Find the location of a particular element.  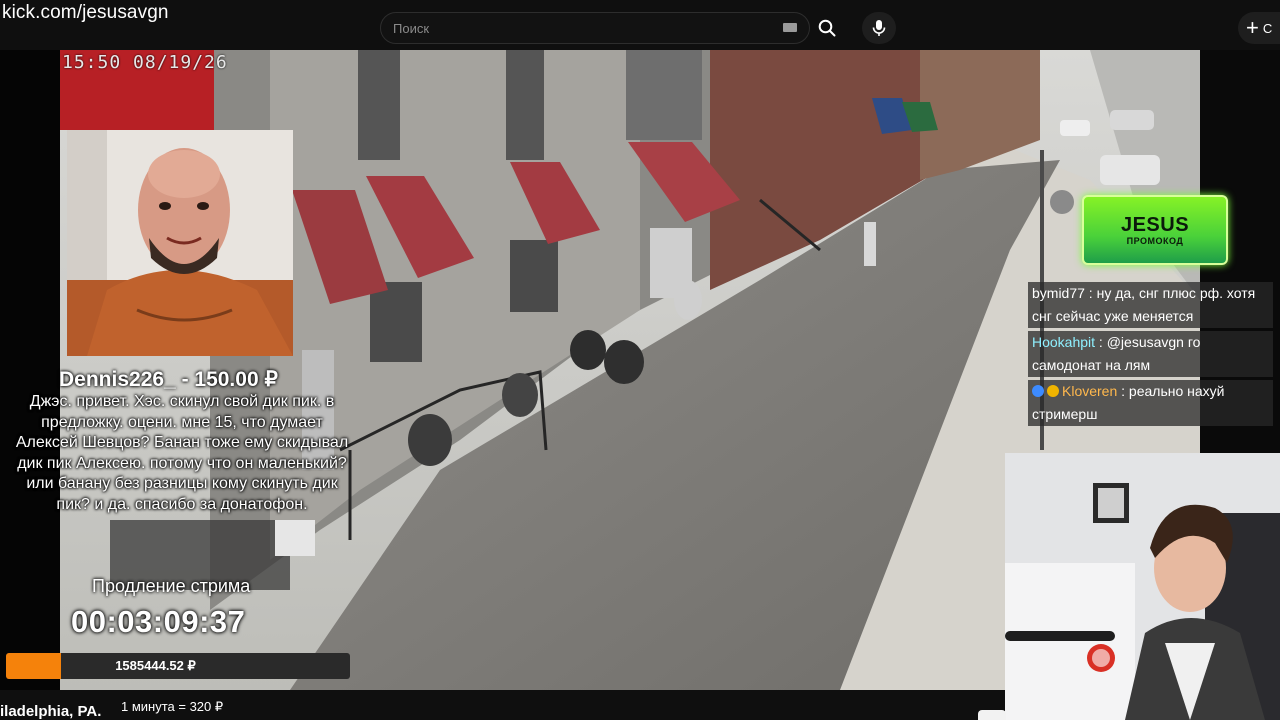

camera-timestamp: 15:50 08/19/26 is located at coordinates (145, 62).